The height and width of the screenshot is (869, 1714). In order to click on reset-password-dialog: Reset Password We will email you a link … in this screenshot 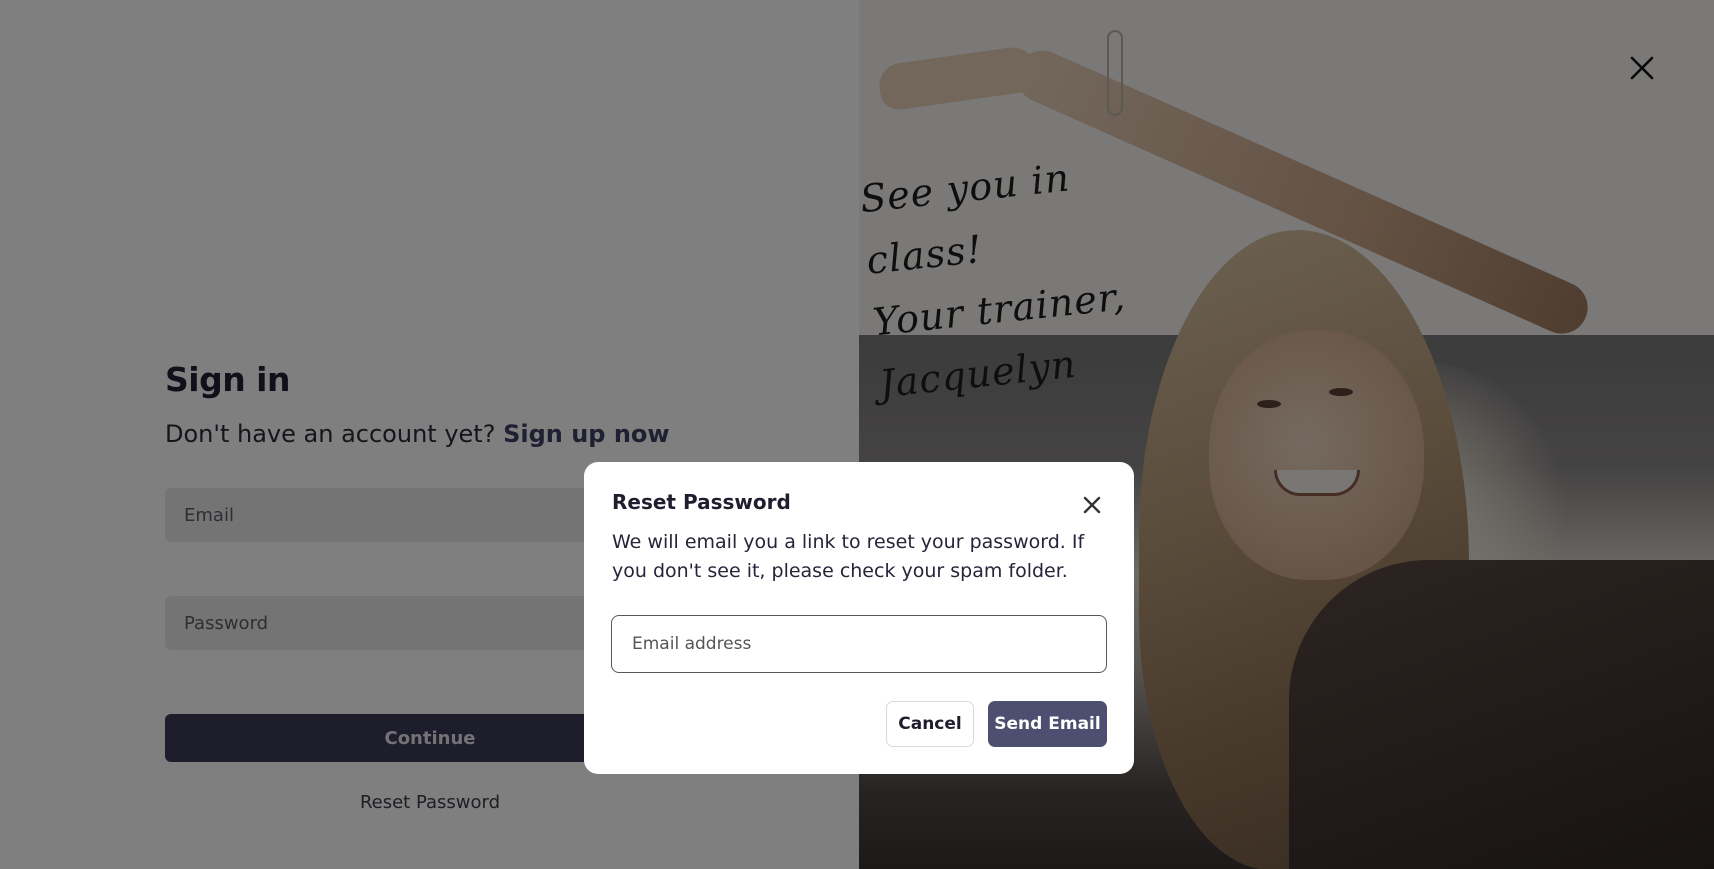, I will do `click(859, 618)`.